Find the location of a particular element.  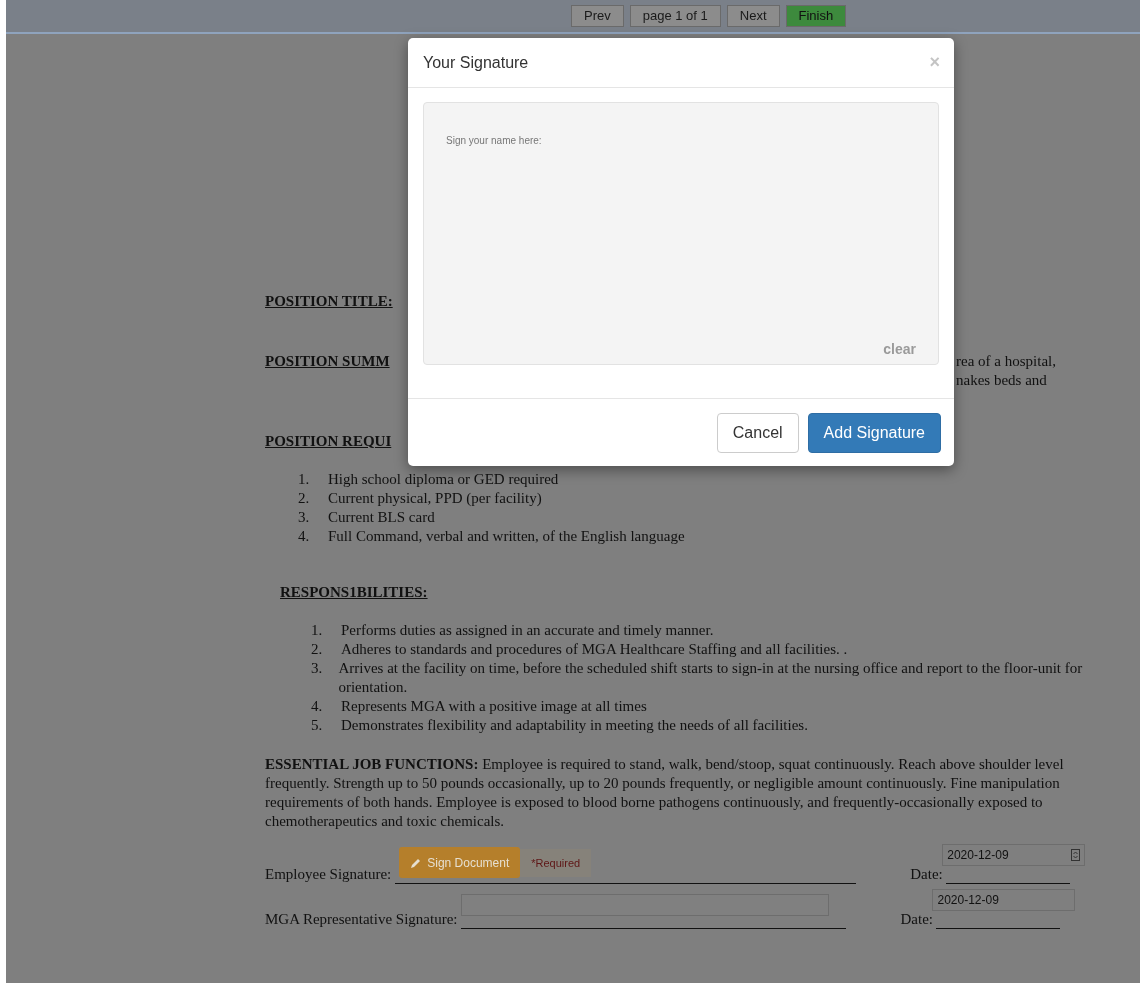

paragraph: ESSENTIAL JOB FUNCTIONS: Employee is required to stand, walk, bend/stoop, squat continuously. Reach above shoulder level frequently. Strength up to 50 pounds occasionally, up to 20 pounds frequently, or negligible amount continuously. Fine manipulation requirements of both hands. Employee is exposed to blood borne pathogens continuously, and frequently-occasionally exposed to chemotherapeutics and toxic chemicals. is located at coordinates (665, 793).